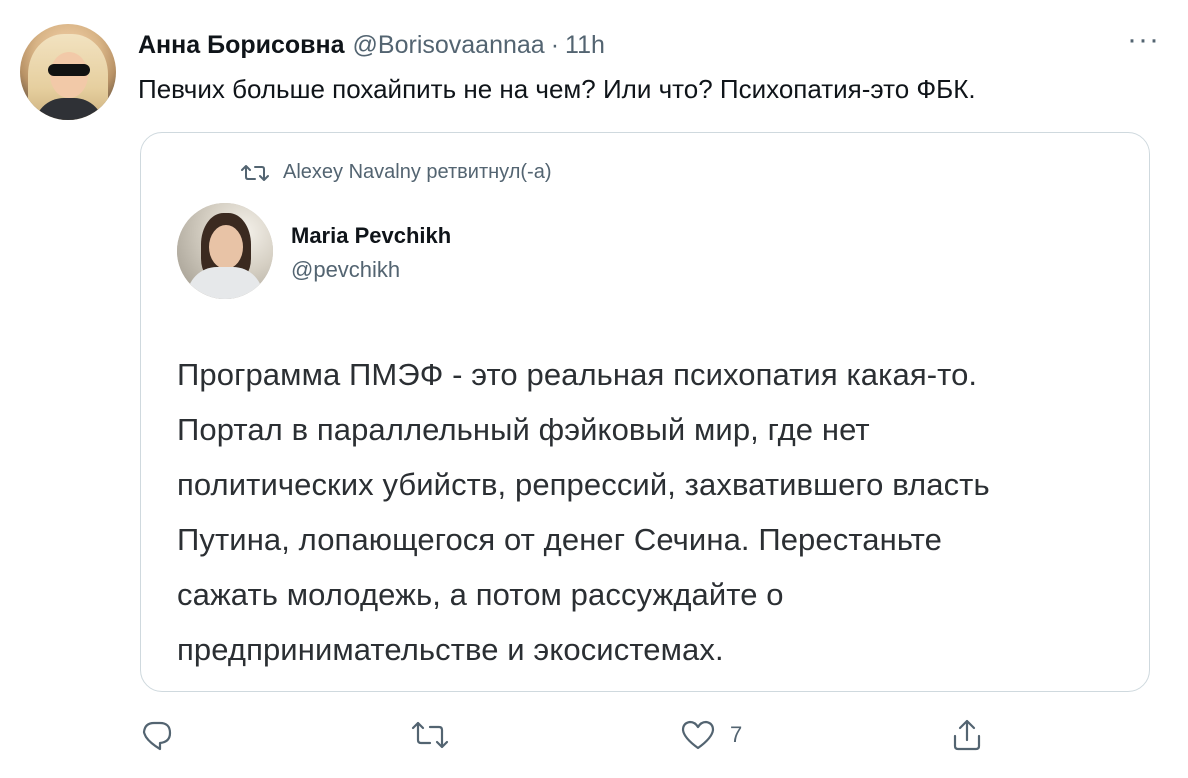  I want to click on retweet-icon, so click(430, 735).